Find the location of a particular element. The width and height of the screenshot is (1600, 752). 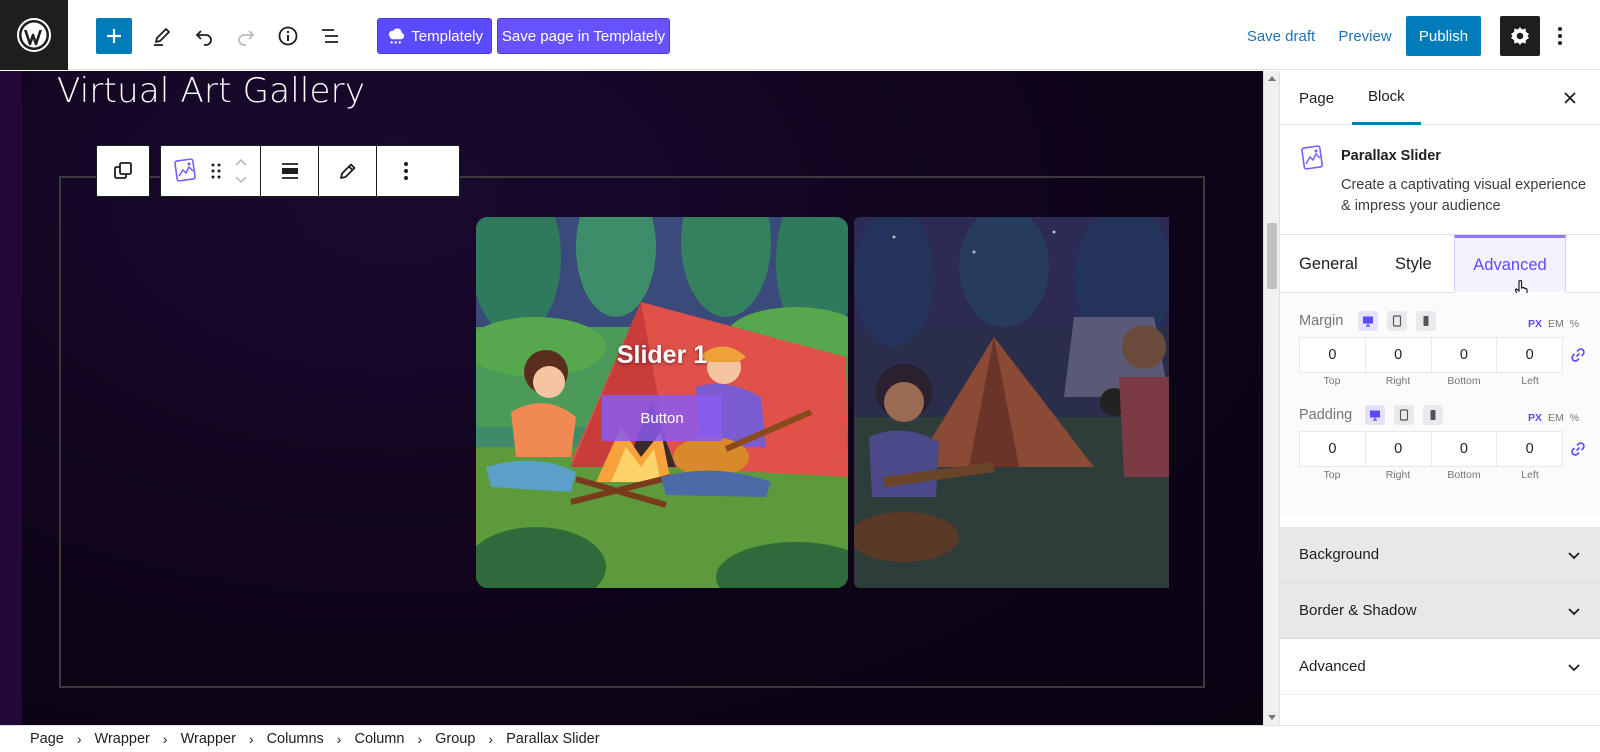

tab-general: General is located at coordinates (1328, 264).